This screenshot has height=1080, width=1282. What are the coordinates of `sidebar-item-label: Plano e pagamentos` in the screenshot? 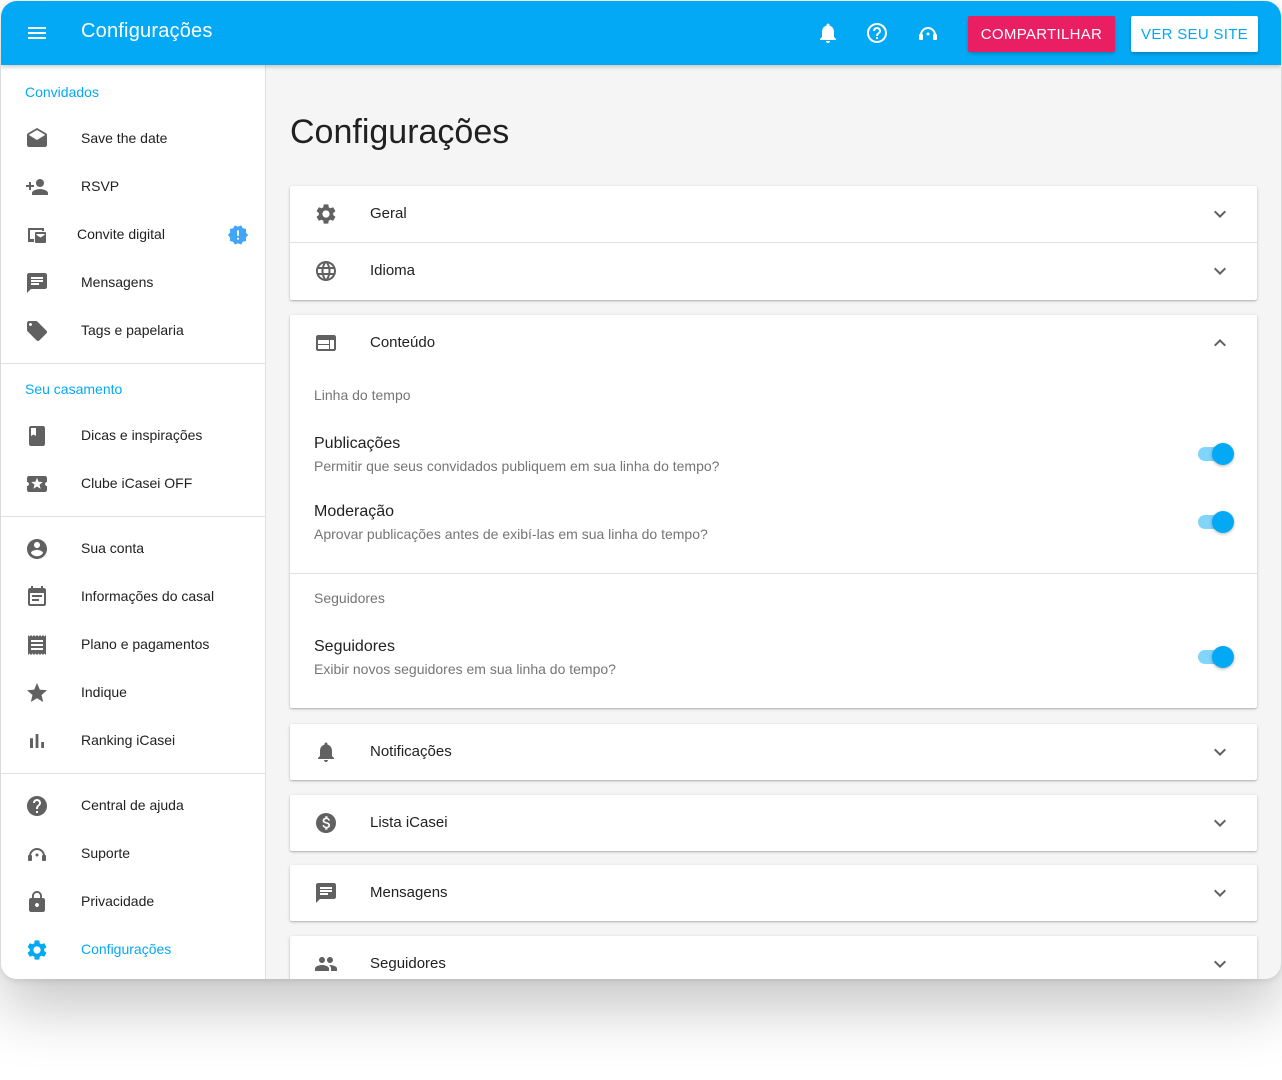 It's located at (145, 644).